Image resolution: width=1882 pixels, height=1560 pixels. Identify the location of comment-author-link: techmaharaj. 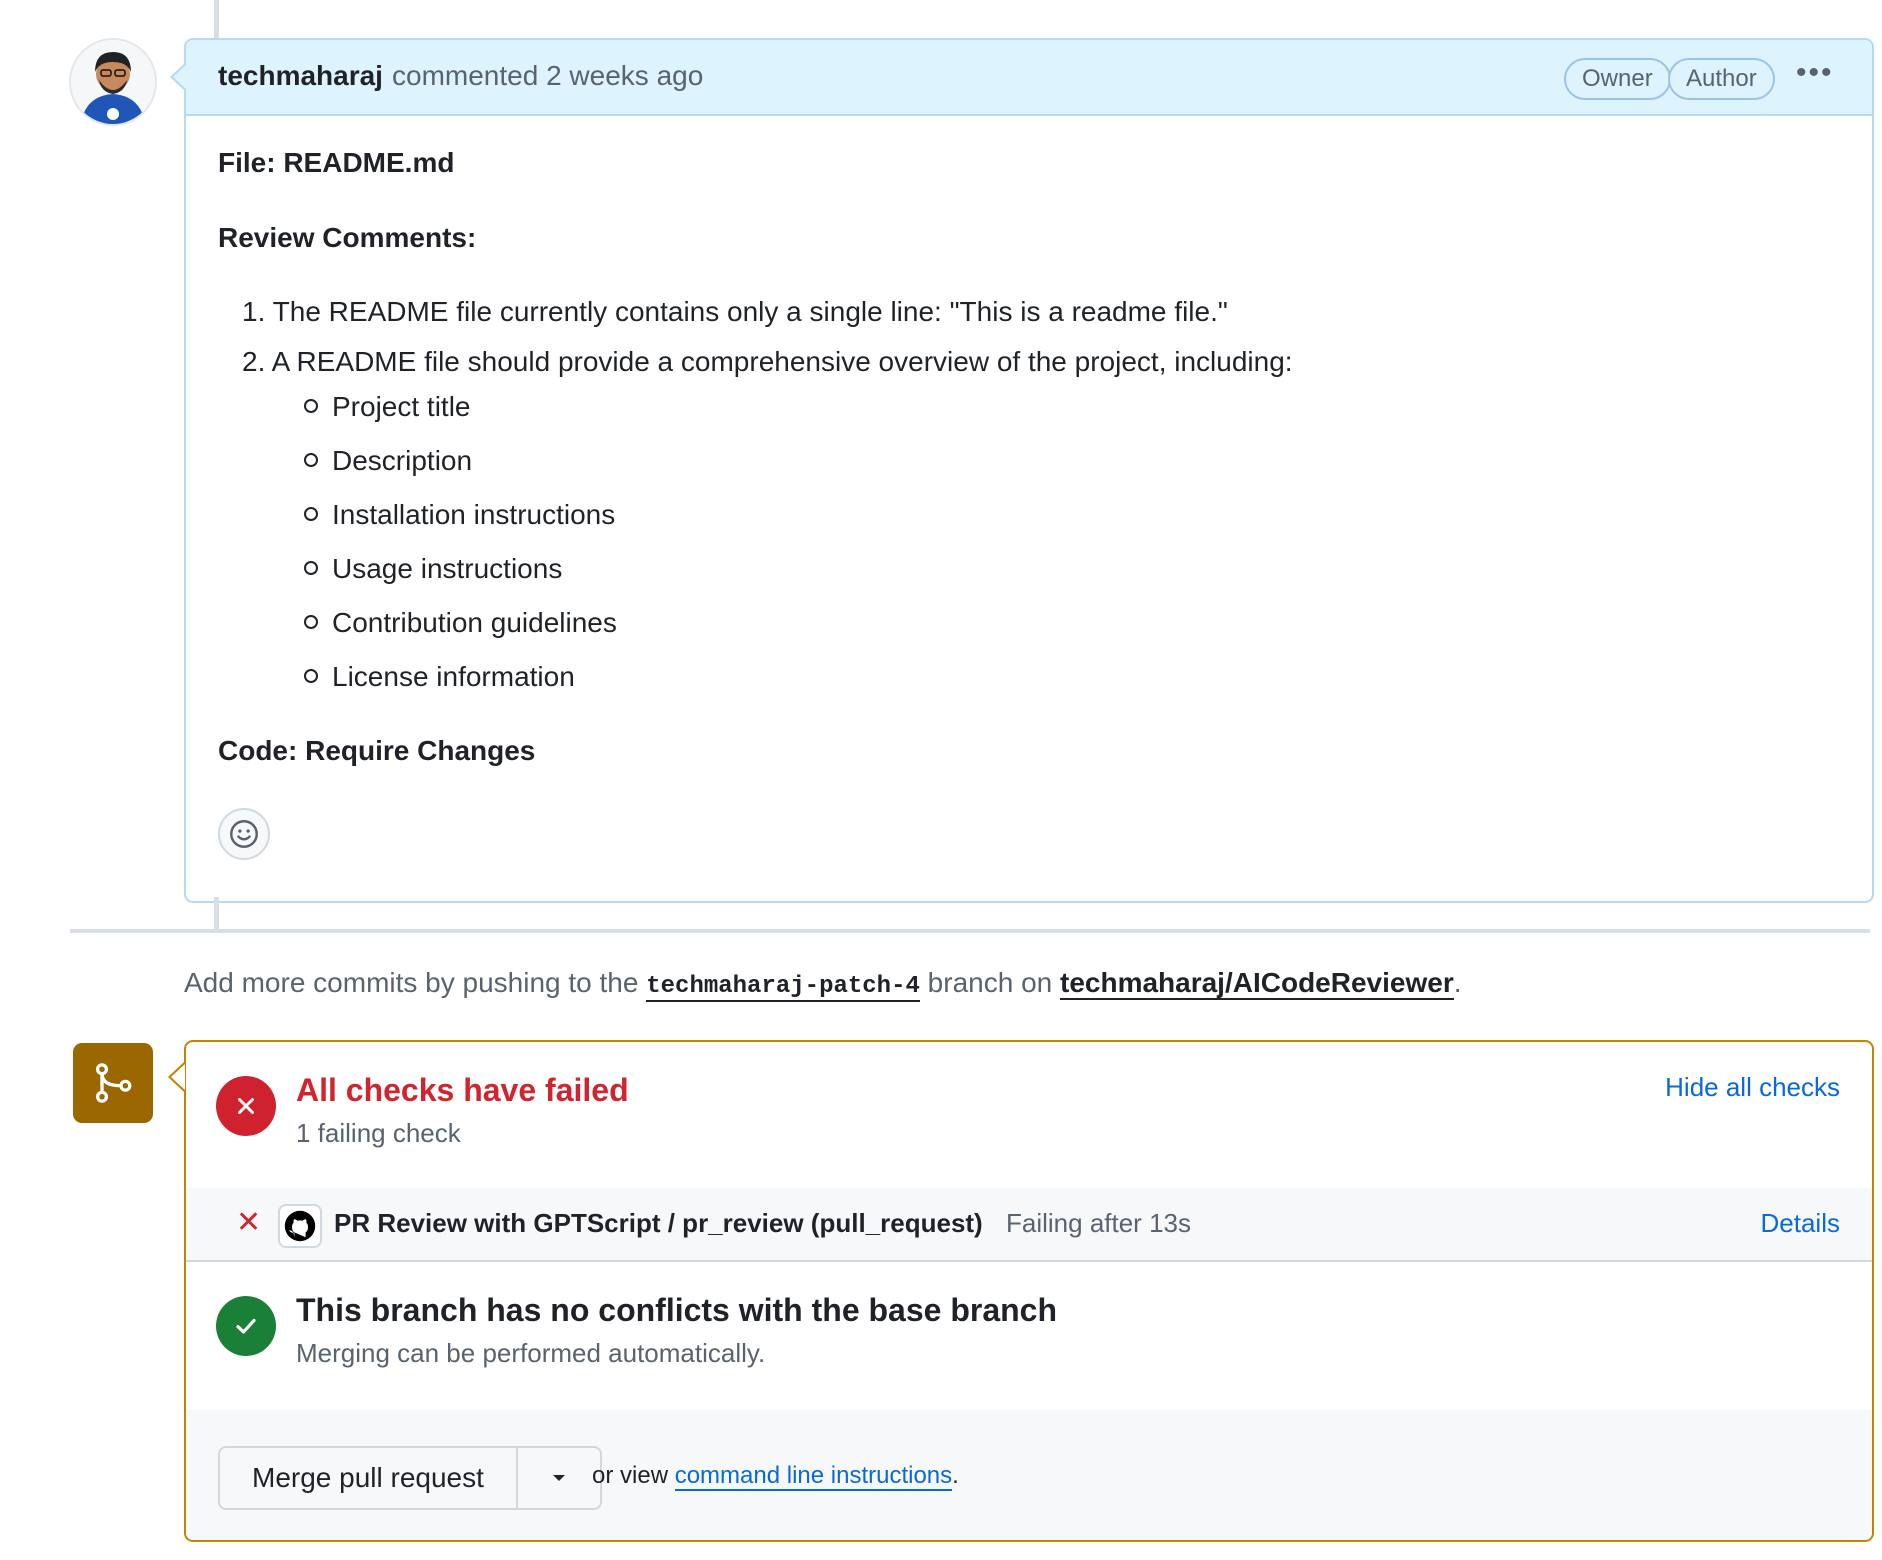
(300, 76).